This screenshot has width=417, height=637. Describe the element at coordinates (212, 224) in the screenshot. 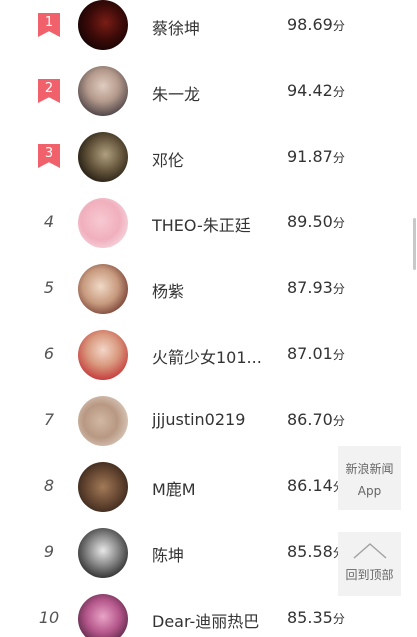

I see `name: THEO-朱正廷` at that location.